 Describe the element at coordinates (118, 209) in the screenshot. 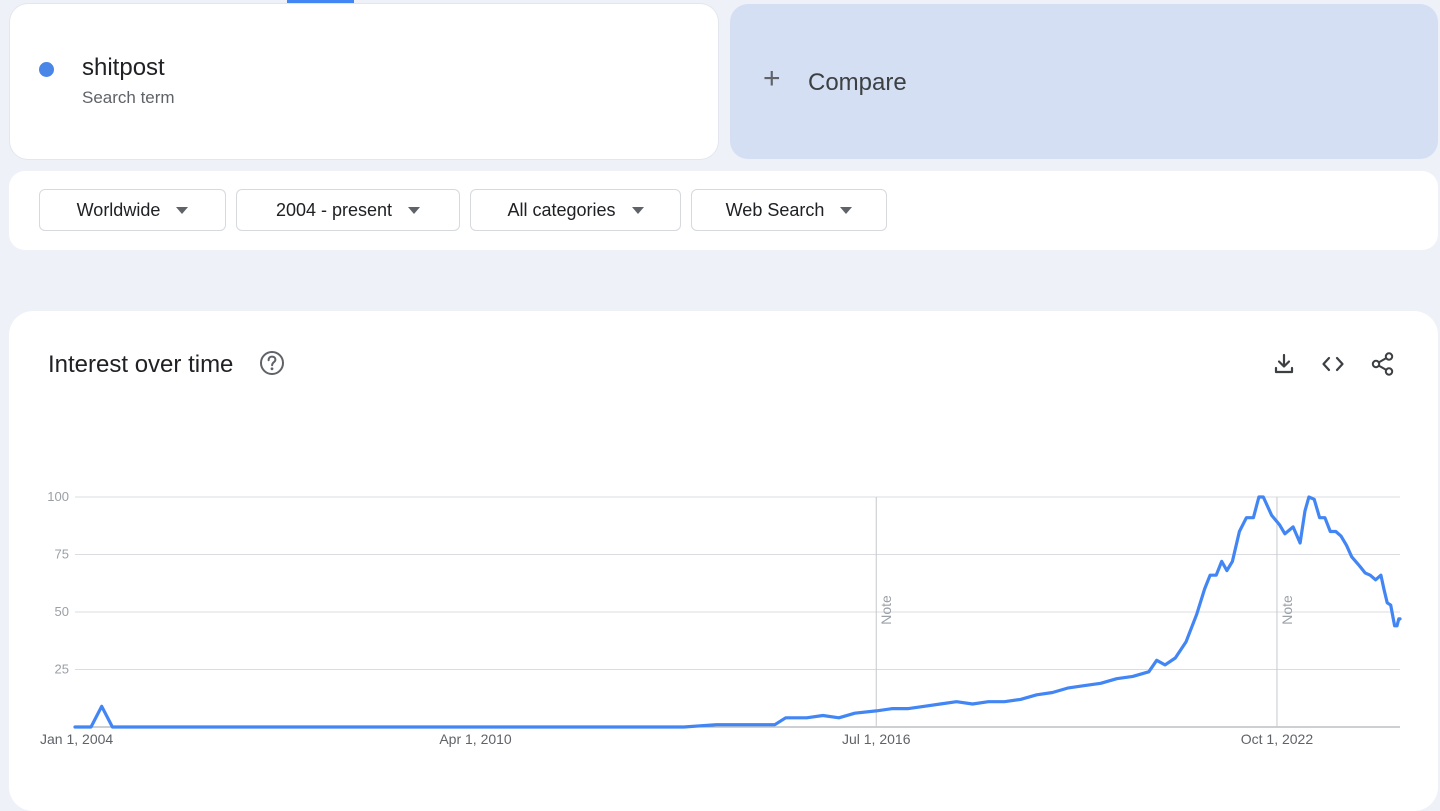

I see `filter-region-label: Worldwide` at that location.